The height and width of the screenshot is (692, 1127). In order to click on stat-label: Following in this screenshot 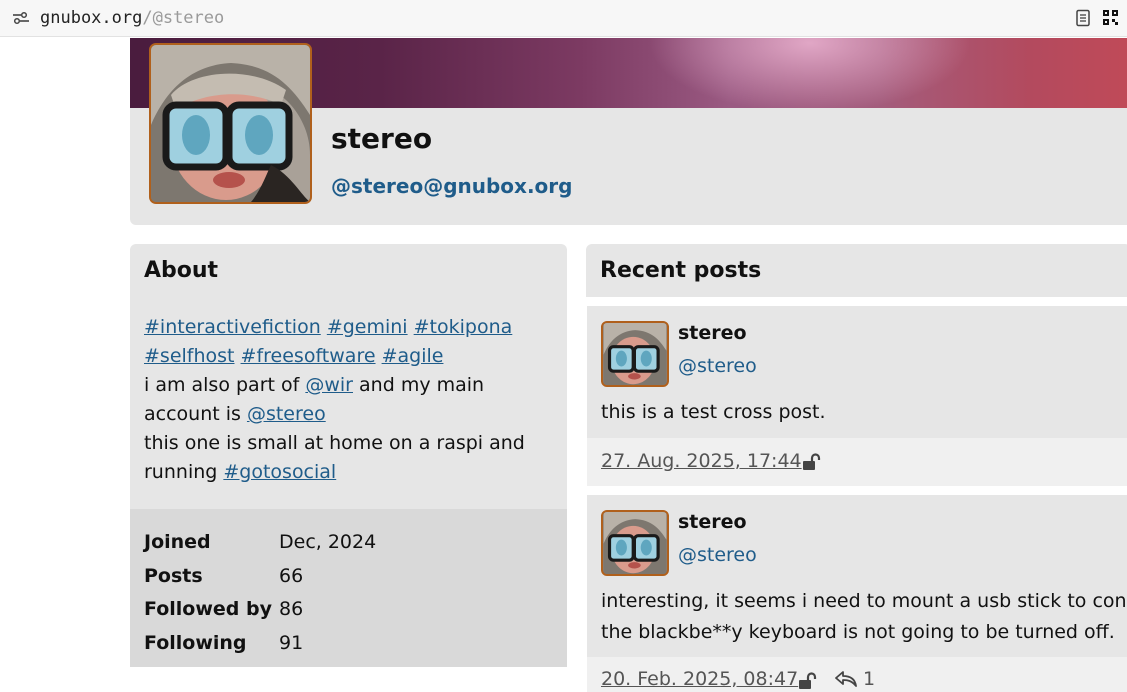, I will do `click(195, 643)`.